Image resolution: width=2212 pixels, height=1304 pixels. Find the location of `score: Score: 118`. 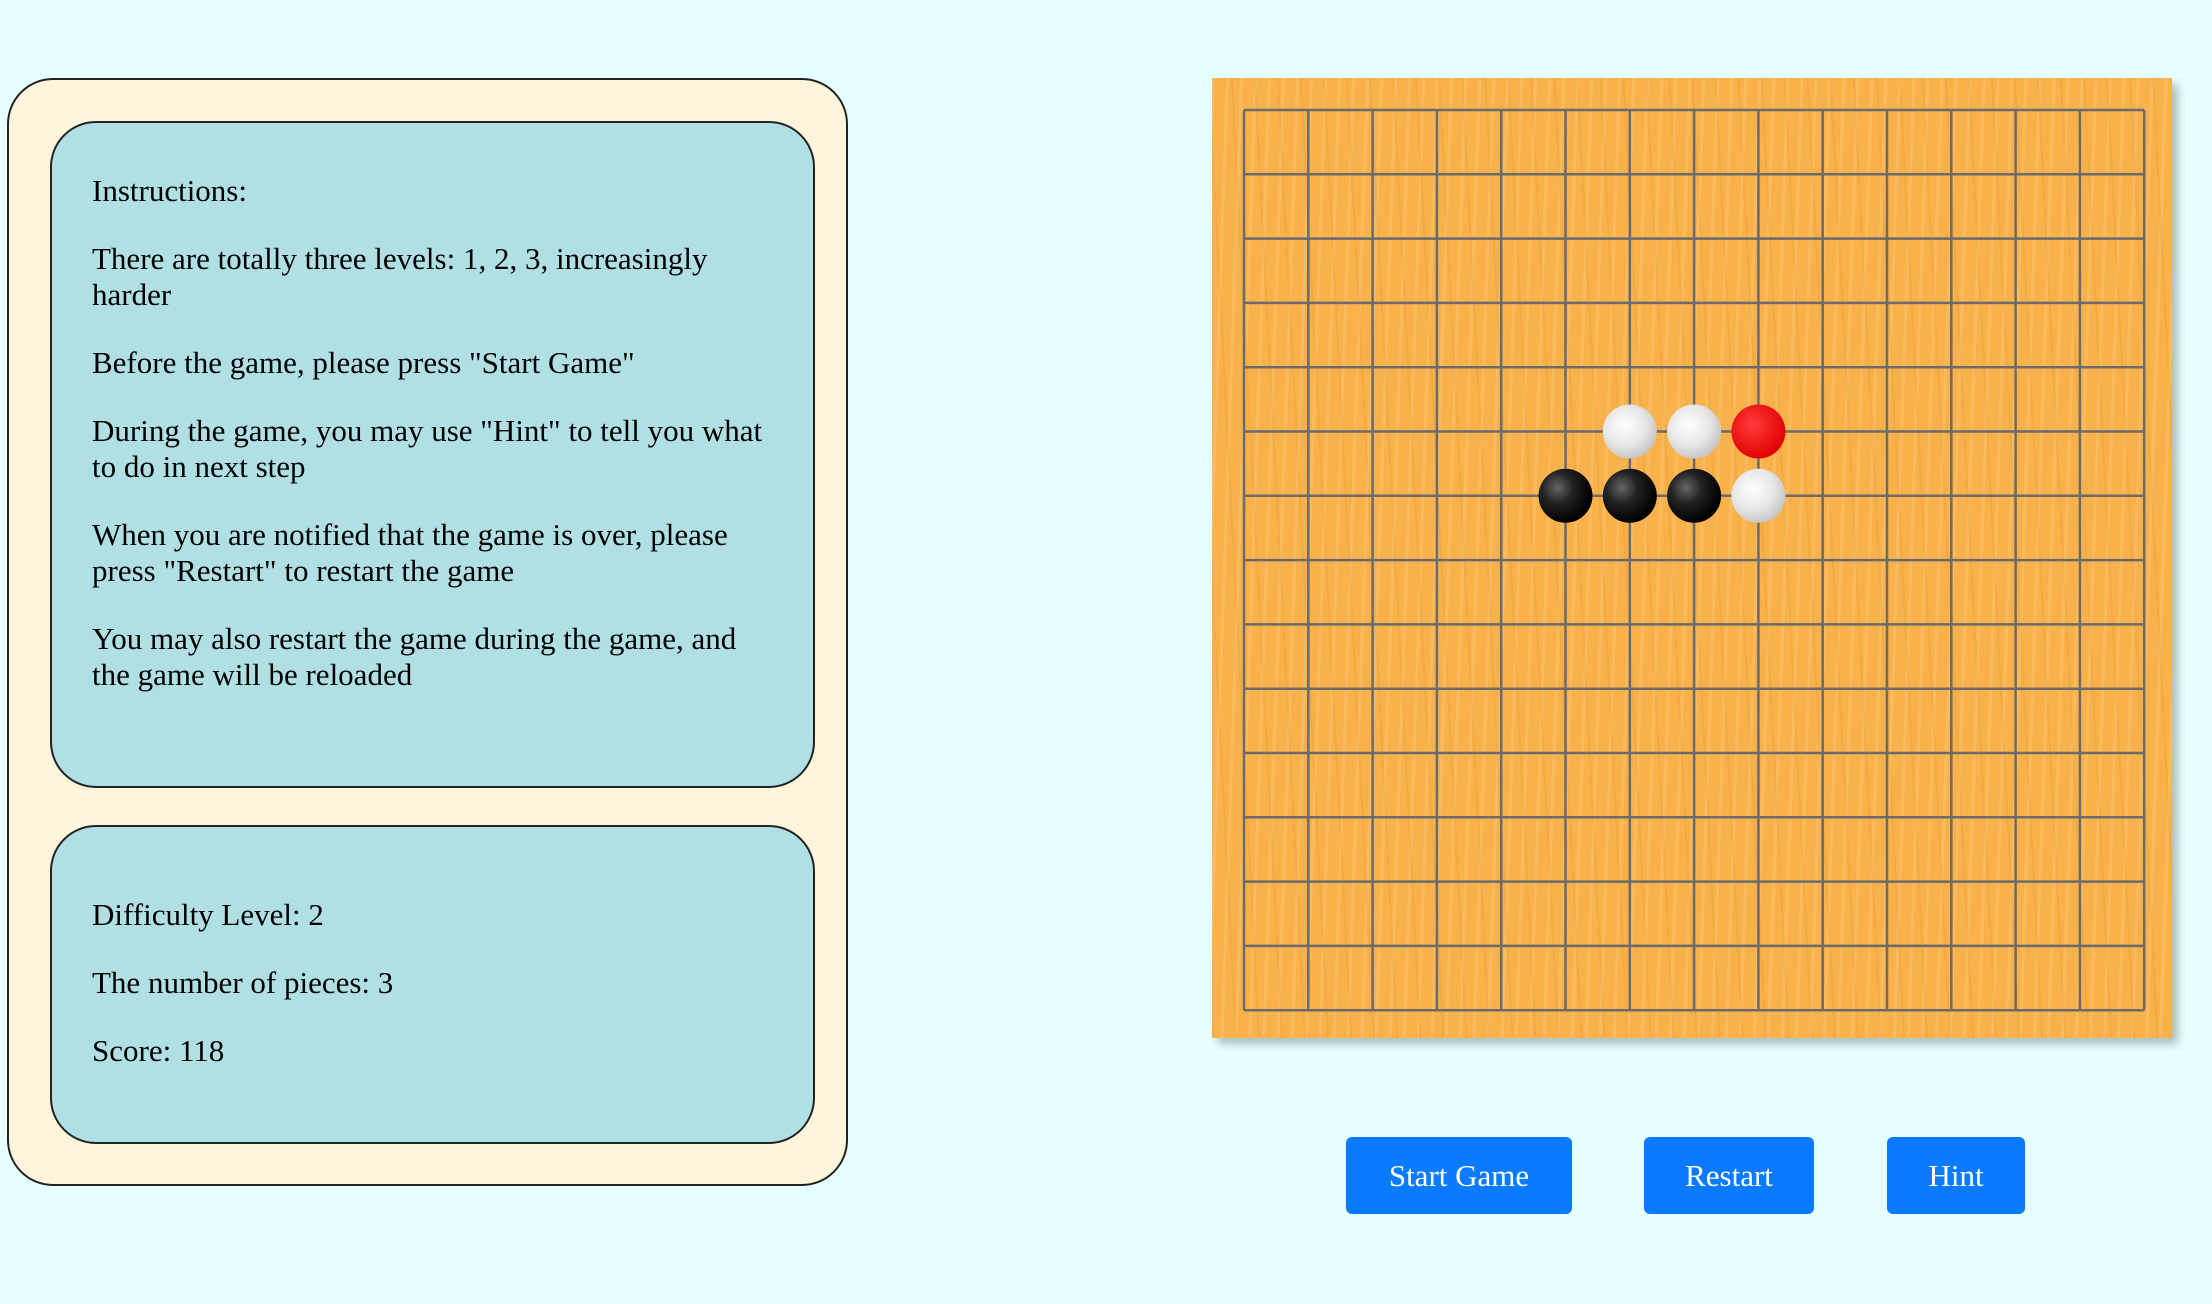

score: Score: 118 is located at coordinates (158, 1050).